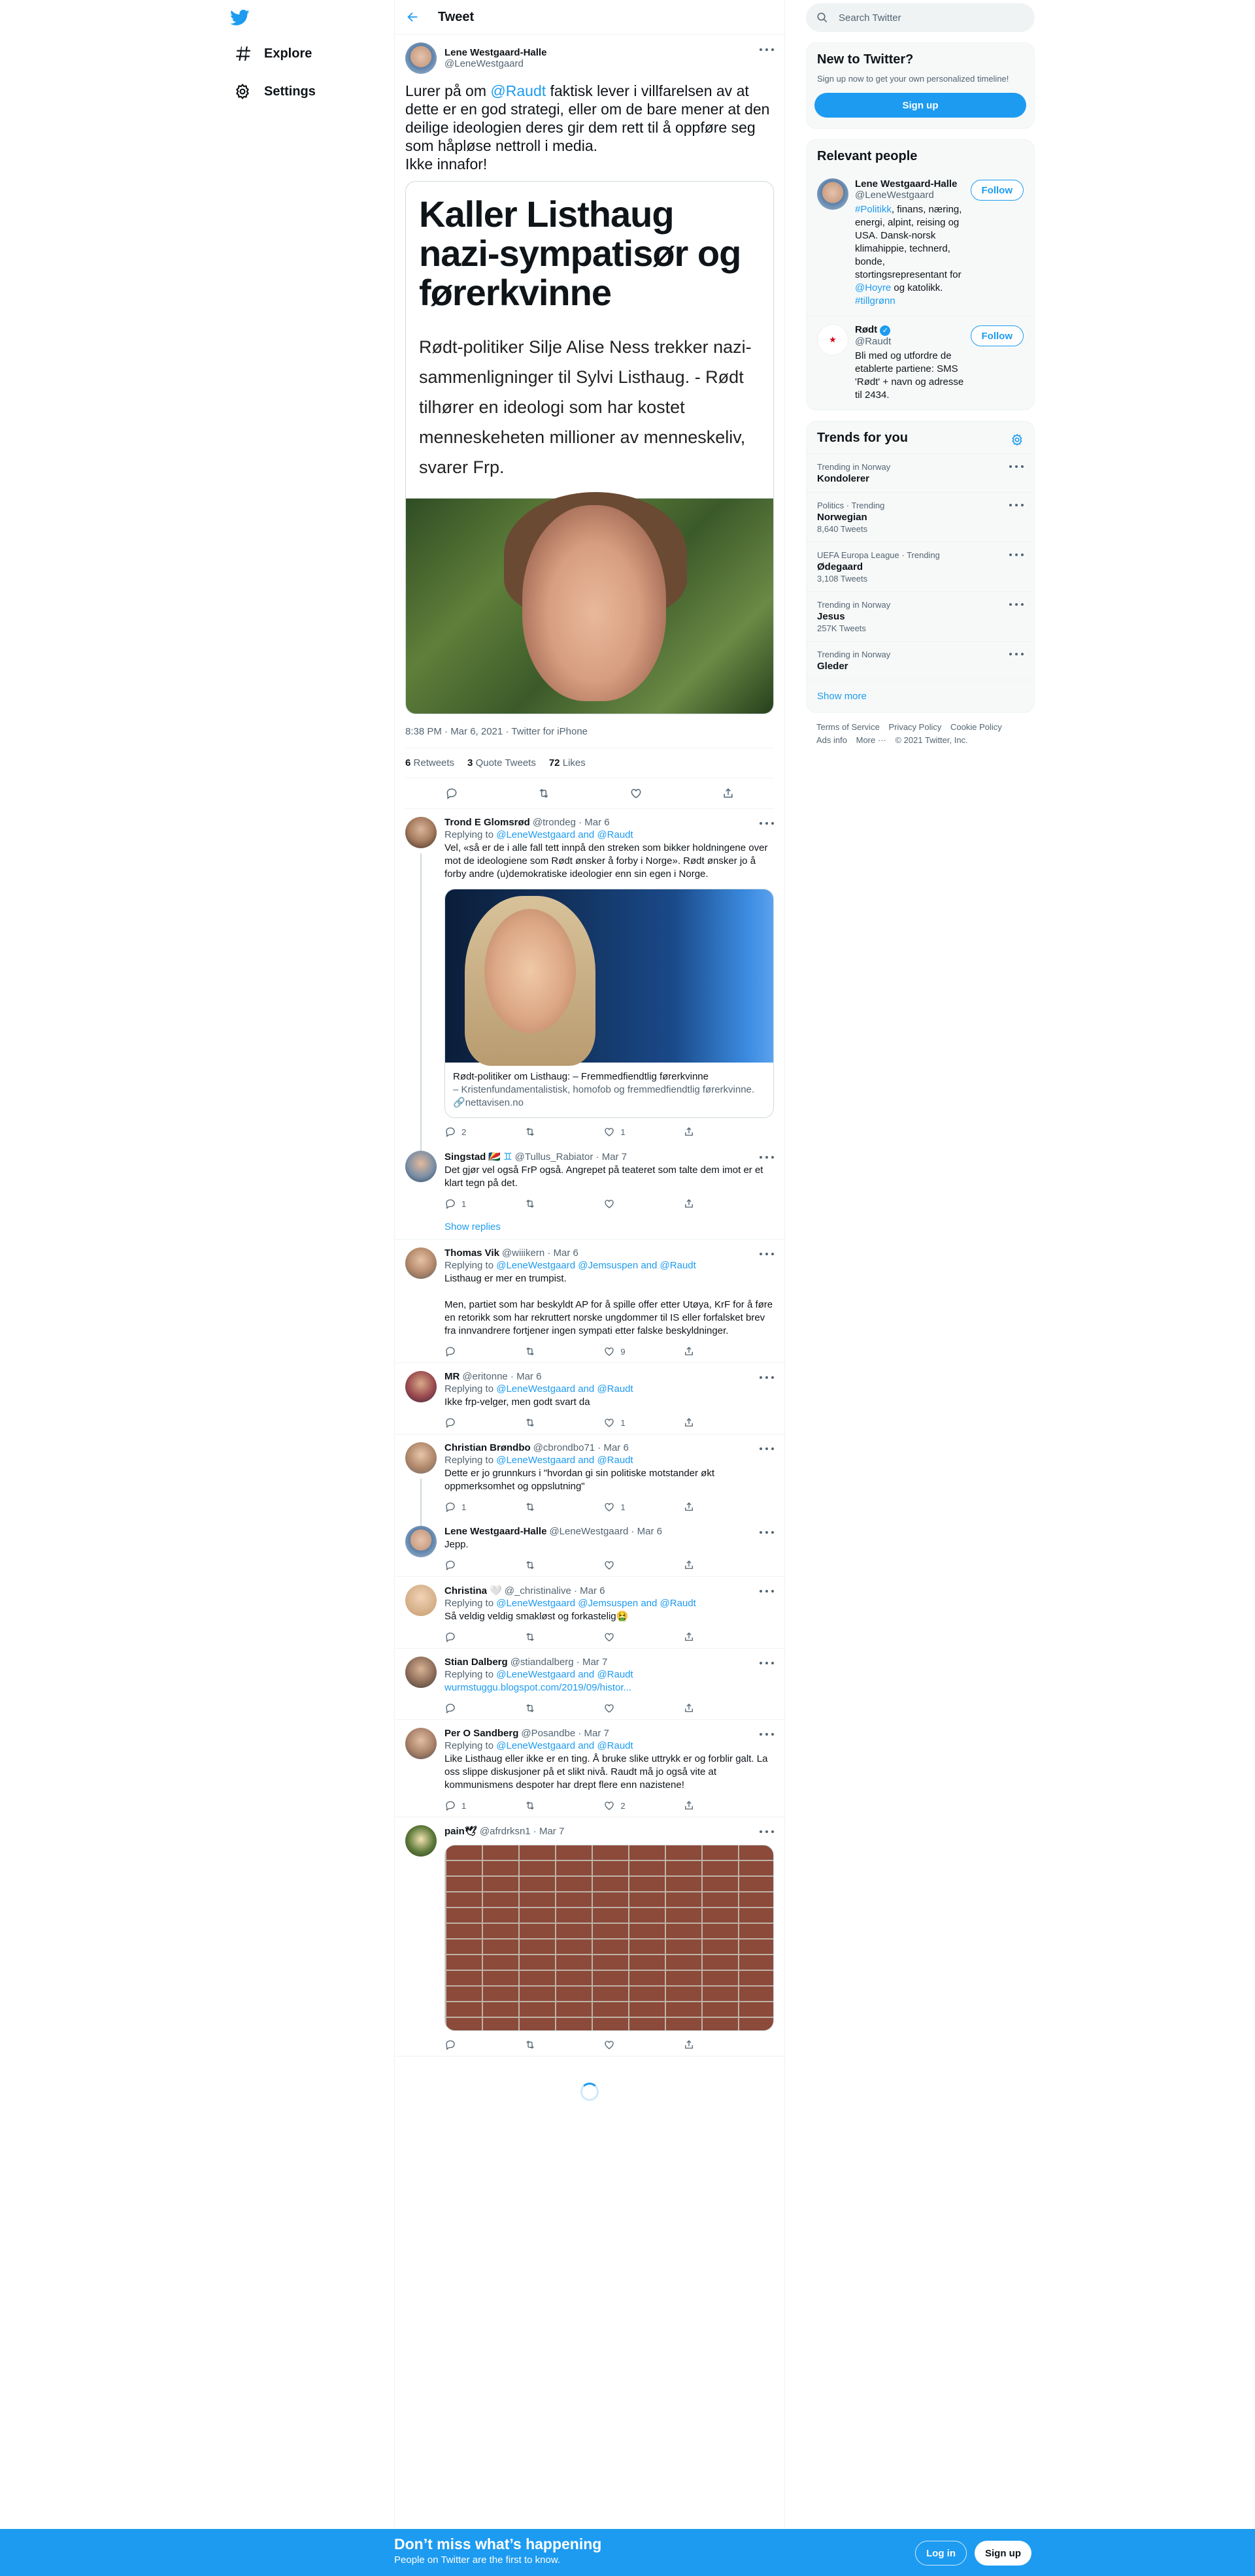  I want to click on avatar: ★, so click(833, 339).